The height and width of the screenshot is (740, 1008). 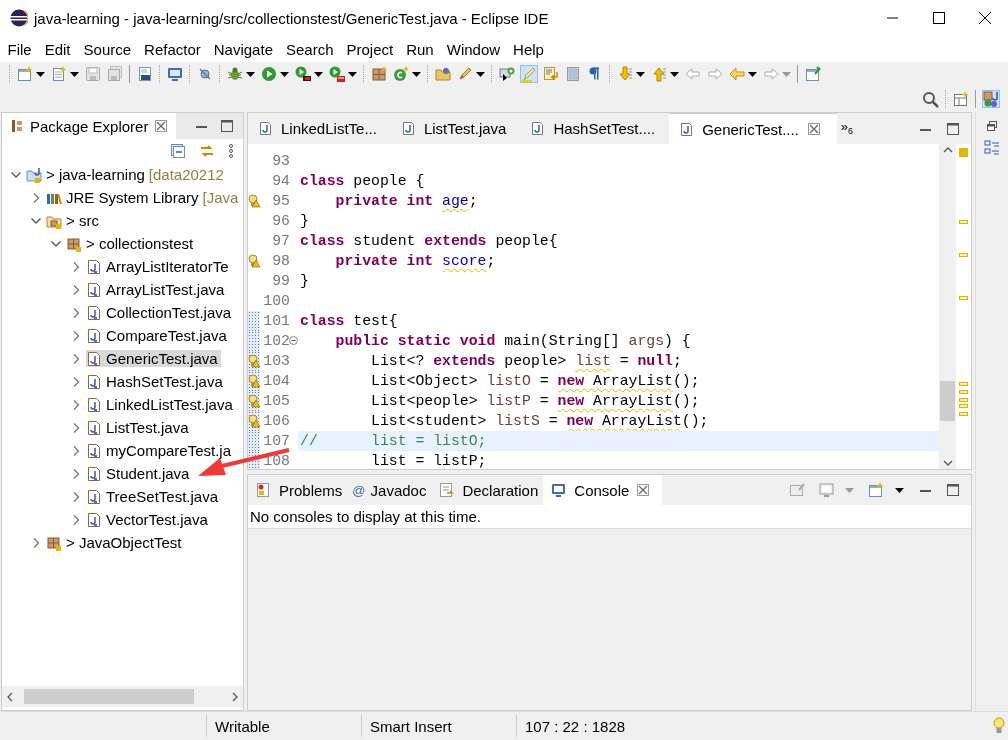 What do you see at coordinates (947, 306) in the screenshot?
I see `vertical-scrollbar` at bounding box center [947, 306].